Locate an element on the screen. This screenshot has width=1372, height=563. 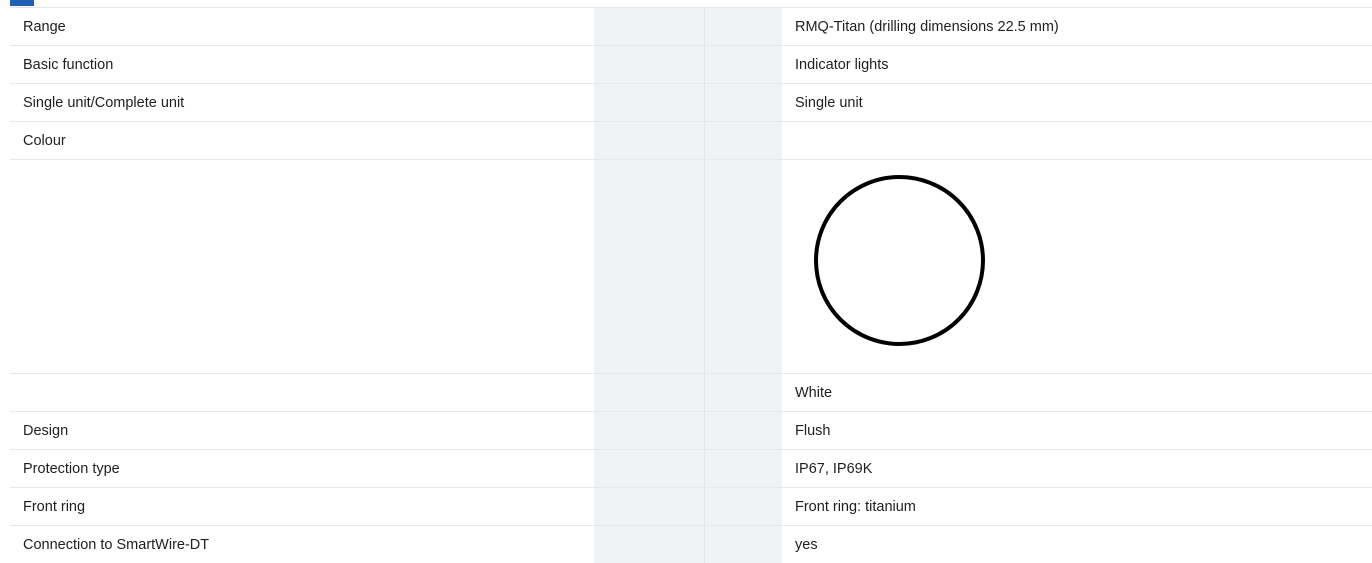
spec-label: Single unit/Complete unit is located at coordinates (302, 102).